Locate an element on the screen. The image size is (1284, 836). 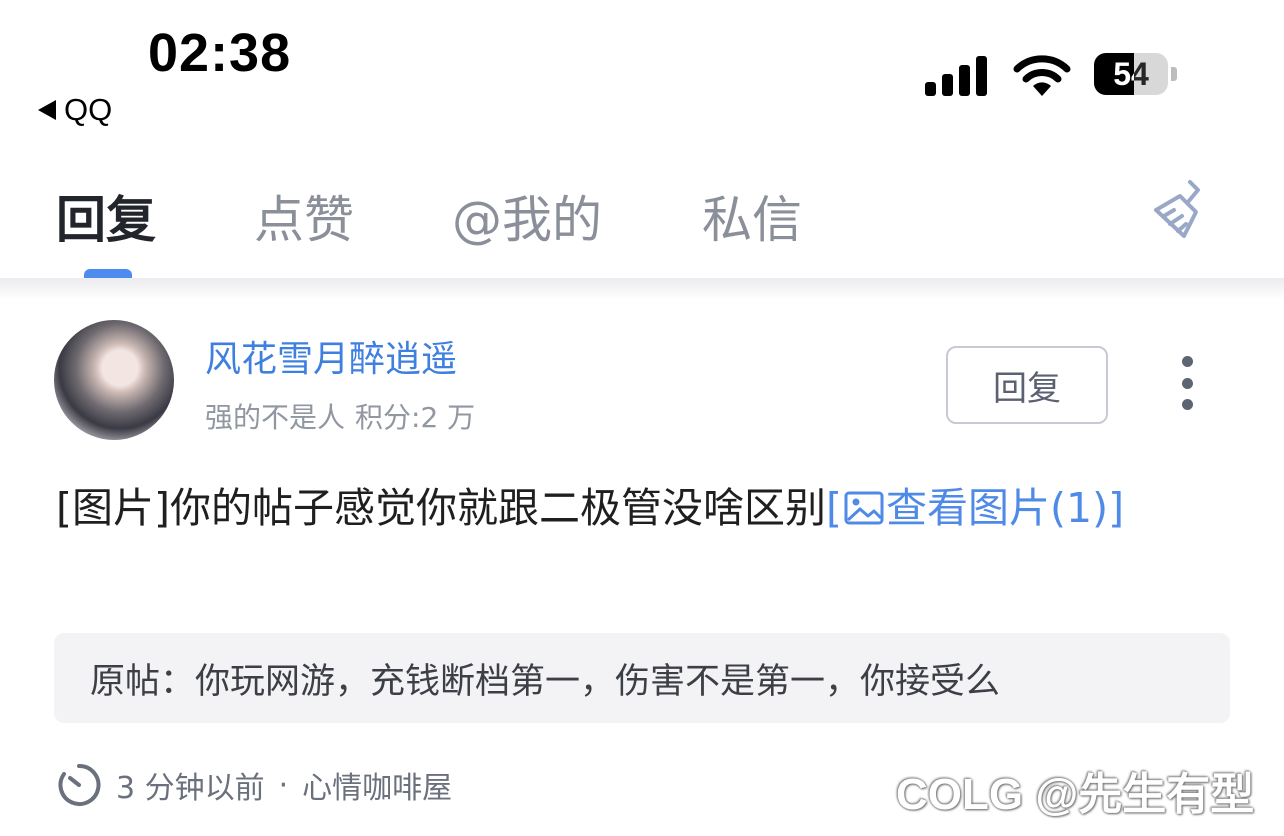
original-post-quote: 原帖：你玩网游，充钱断档第一，伤害不是第一，你接受么 is located at coordinates (642, 678).